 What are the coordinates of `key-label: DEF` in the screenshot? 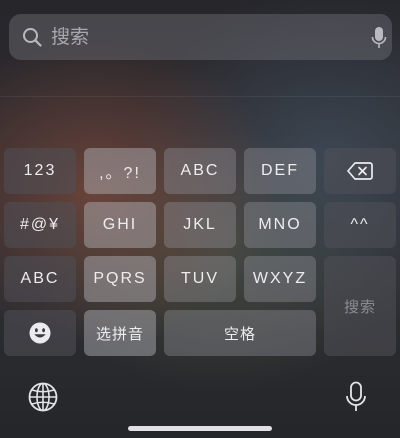 It's located at (280, 170).